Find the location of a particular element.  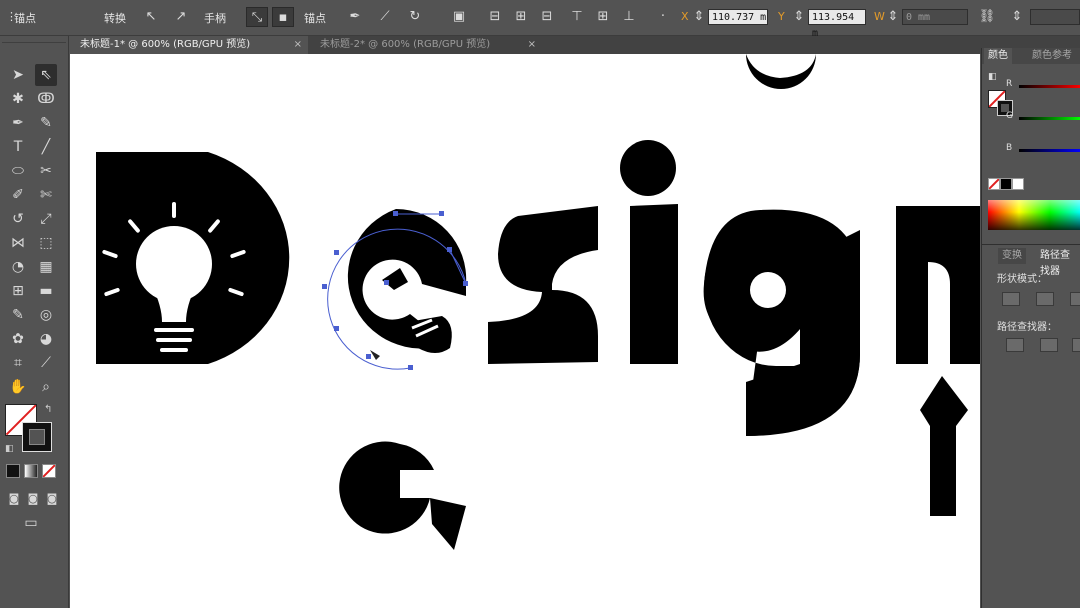

convert-to-corner-icon: ↖ is located at coordinates (151, 17).